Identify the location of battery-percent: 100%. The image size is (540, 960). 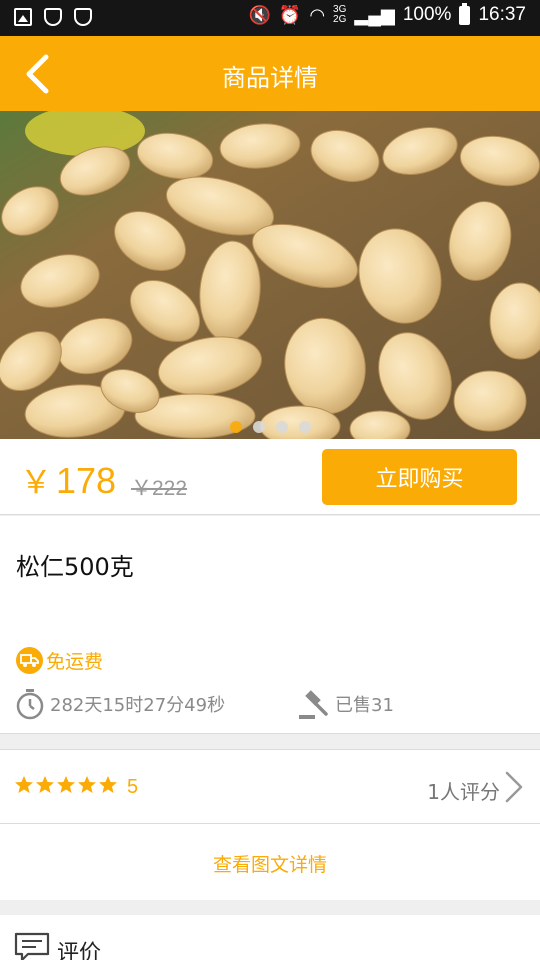
(427, 14).